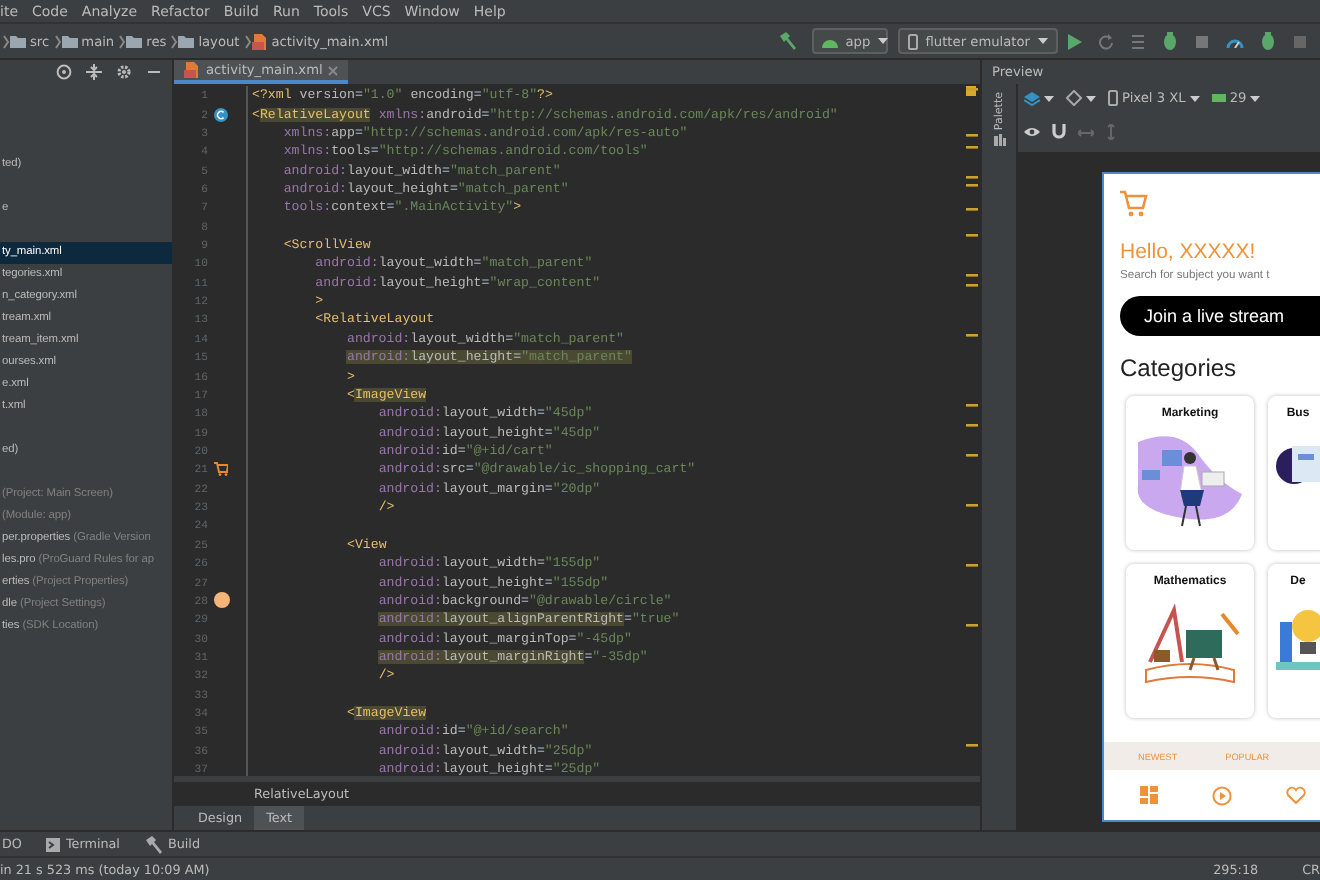  What do you see at coordinates (999, 140) in the screenshot?
I see `palette-icon` at bounding box center [999, 140].